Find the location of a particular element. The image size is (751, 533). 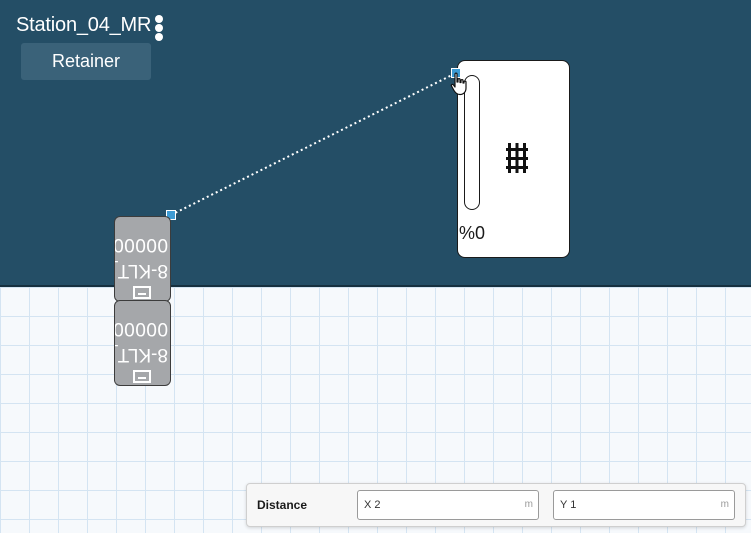

distance-label: Distance is located at coordinates (282, 505).